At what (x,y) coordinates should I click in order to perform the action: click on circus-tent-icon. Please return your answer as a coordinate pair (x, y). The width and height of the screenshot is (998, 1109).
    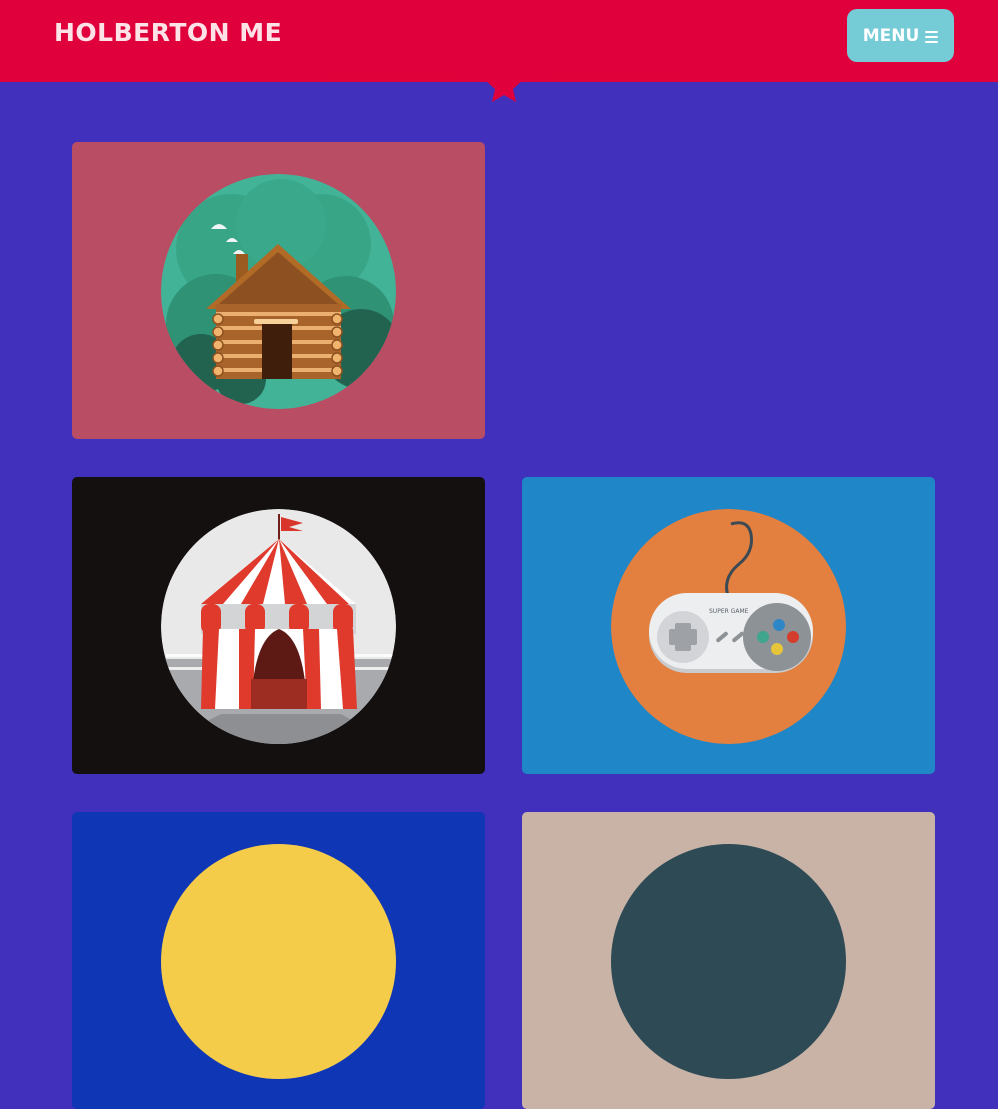
    Looking at the image, I should click on (278, 626).